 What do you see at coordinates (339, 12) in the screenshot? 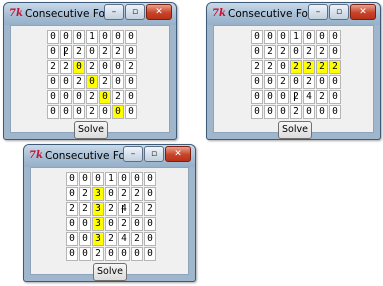
I see `maximize-icon: ▫` at bounding box center [339, 12].